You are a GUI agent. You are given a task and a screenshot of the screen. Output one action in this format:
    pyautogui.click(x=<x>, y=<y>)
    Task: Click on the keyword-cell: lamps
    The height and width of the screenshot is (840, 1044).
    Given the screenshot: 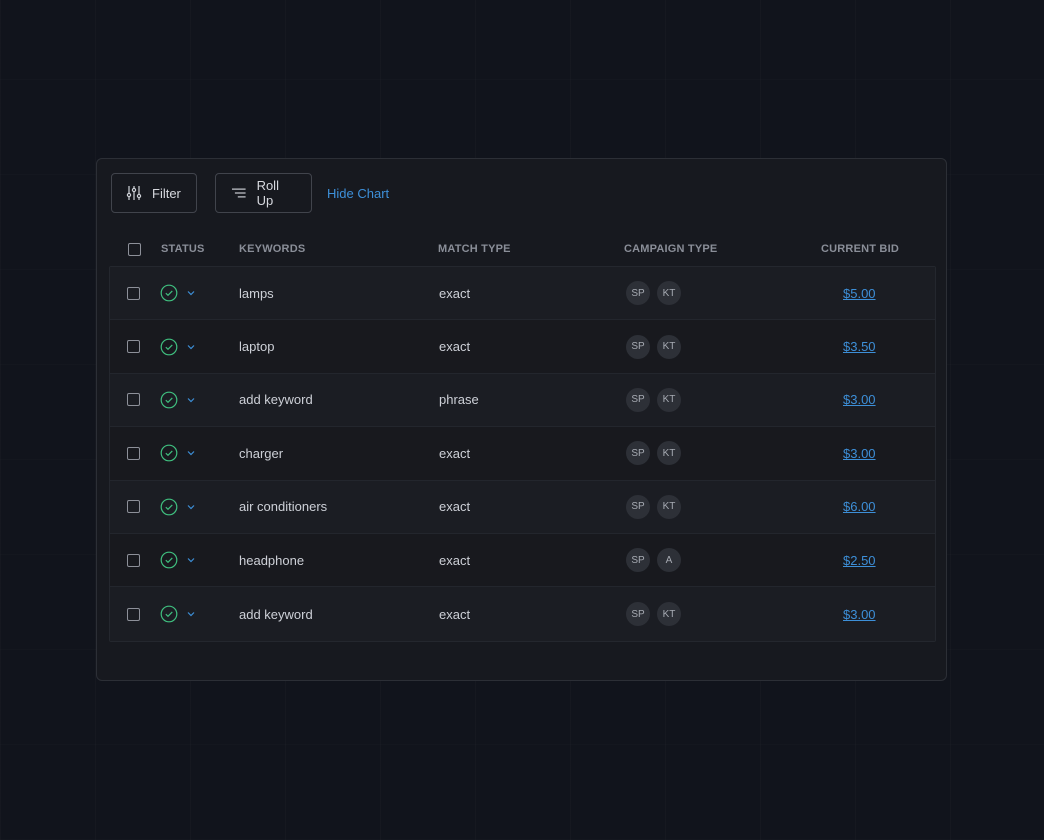 What is the action you would take?
    pyautogui.click(x=256, y=293)
    